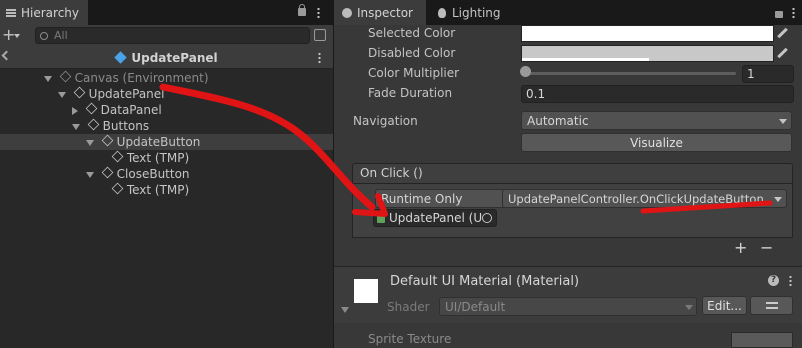 The image size is (802, 348). What do you see at coordinates (706, 207) in the screenshot?
I see `annotation-underline-stroke` at bounding box center [706, 207].